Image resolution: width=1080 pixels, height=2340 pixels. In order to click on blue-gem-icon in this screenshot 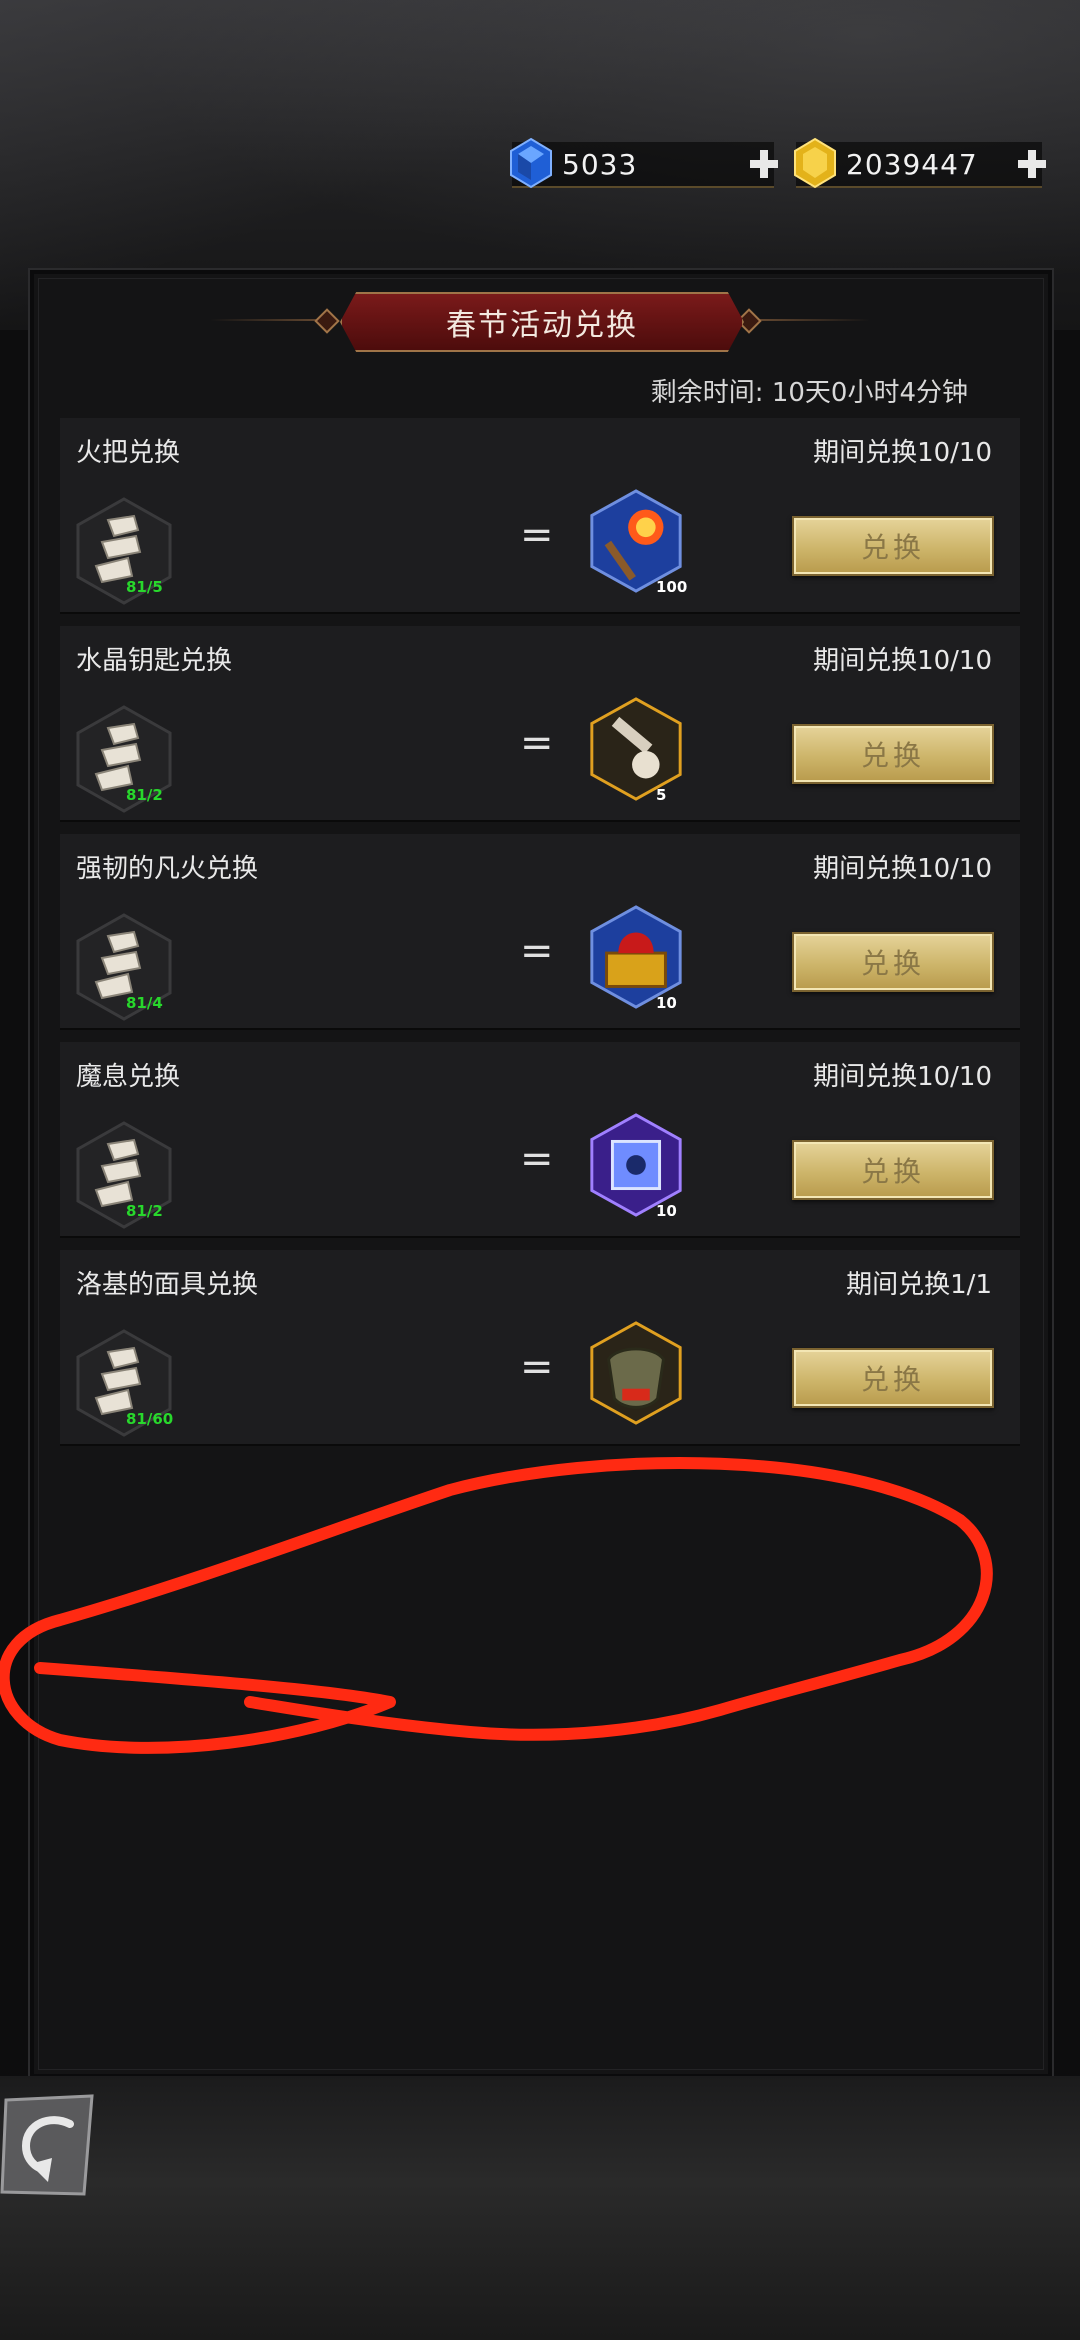, I will do `click(531, 163)`.